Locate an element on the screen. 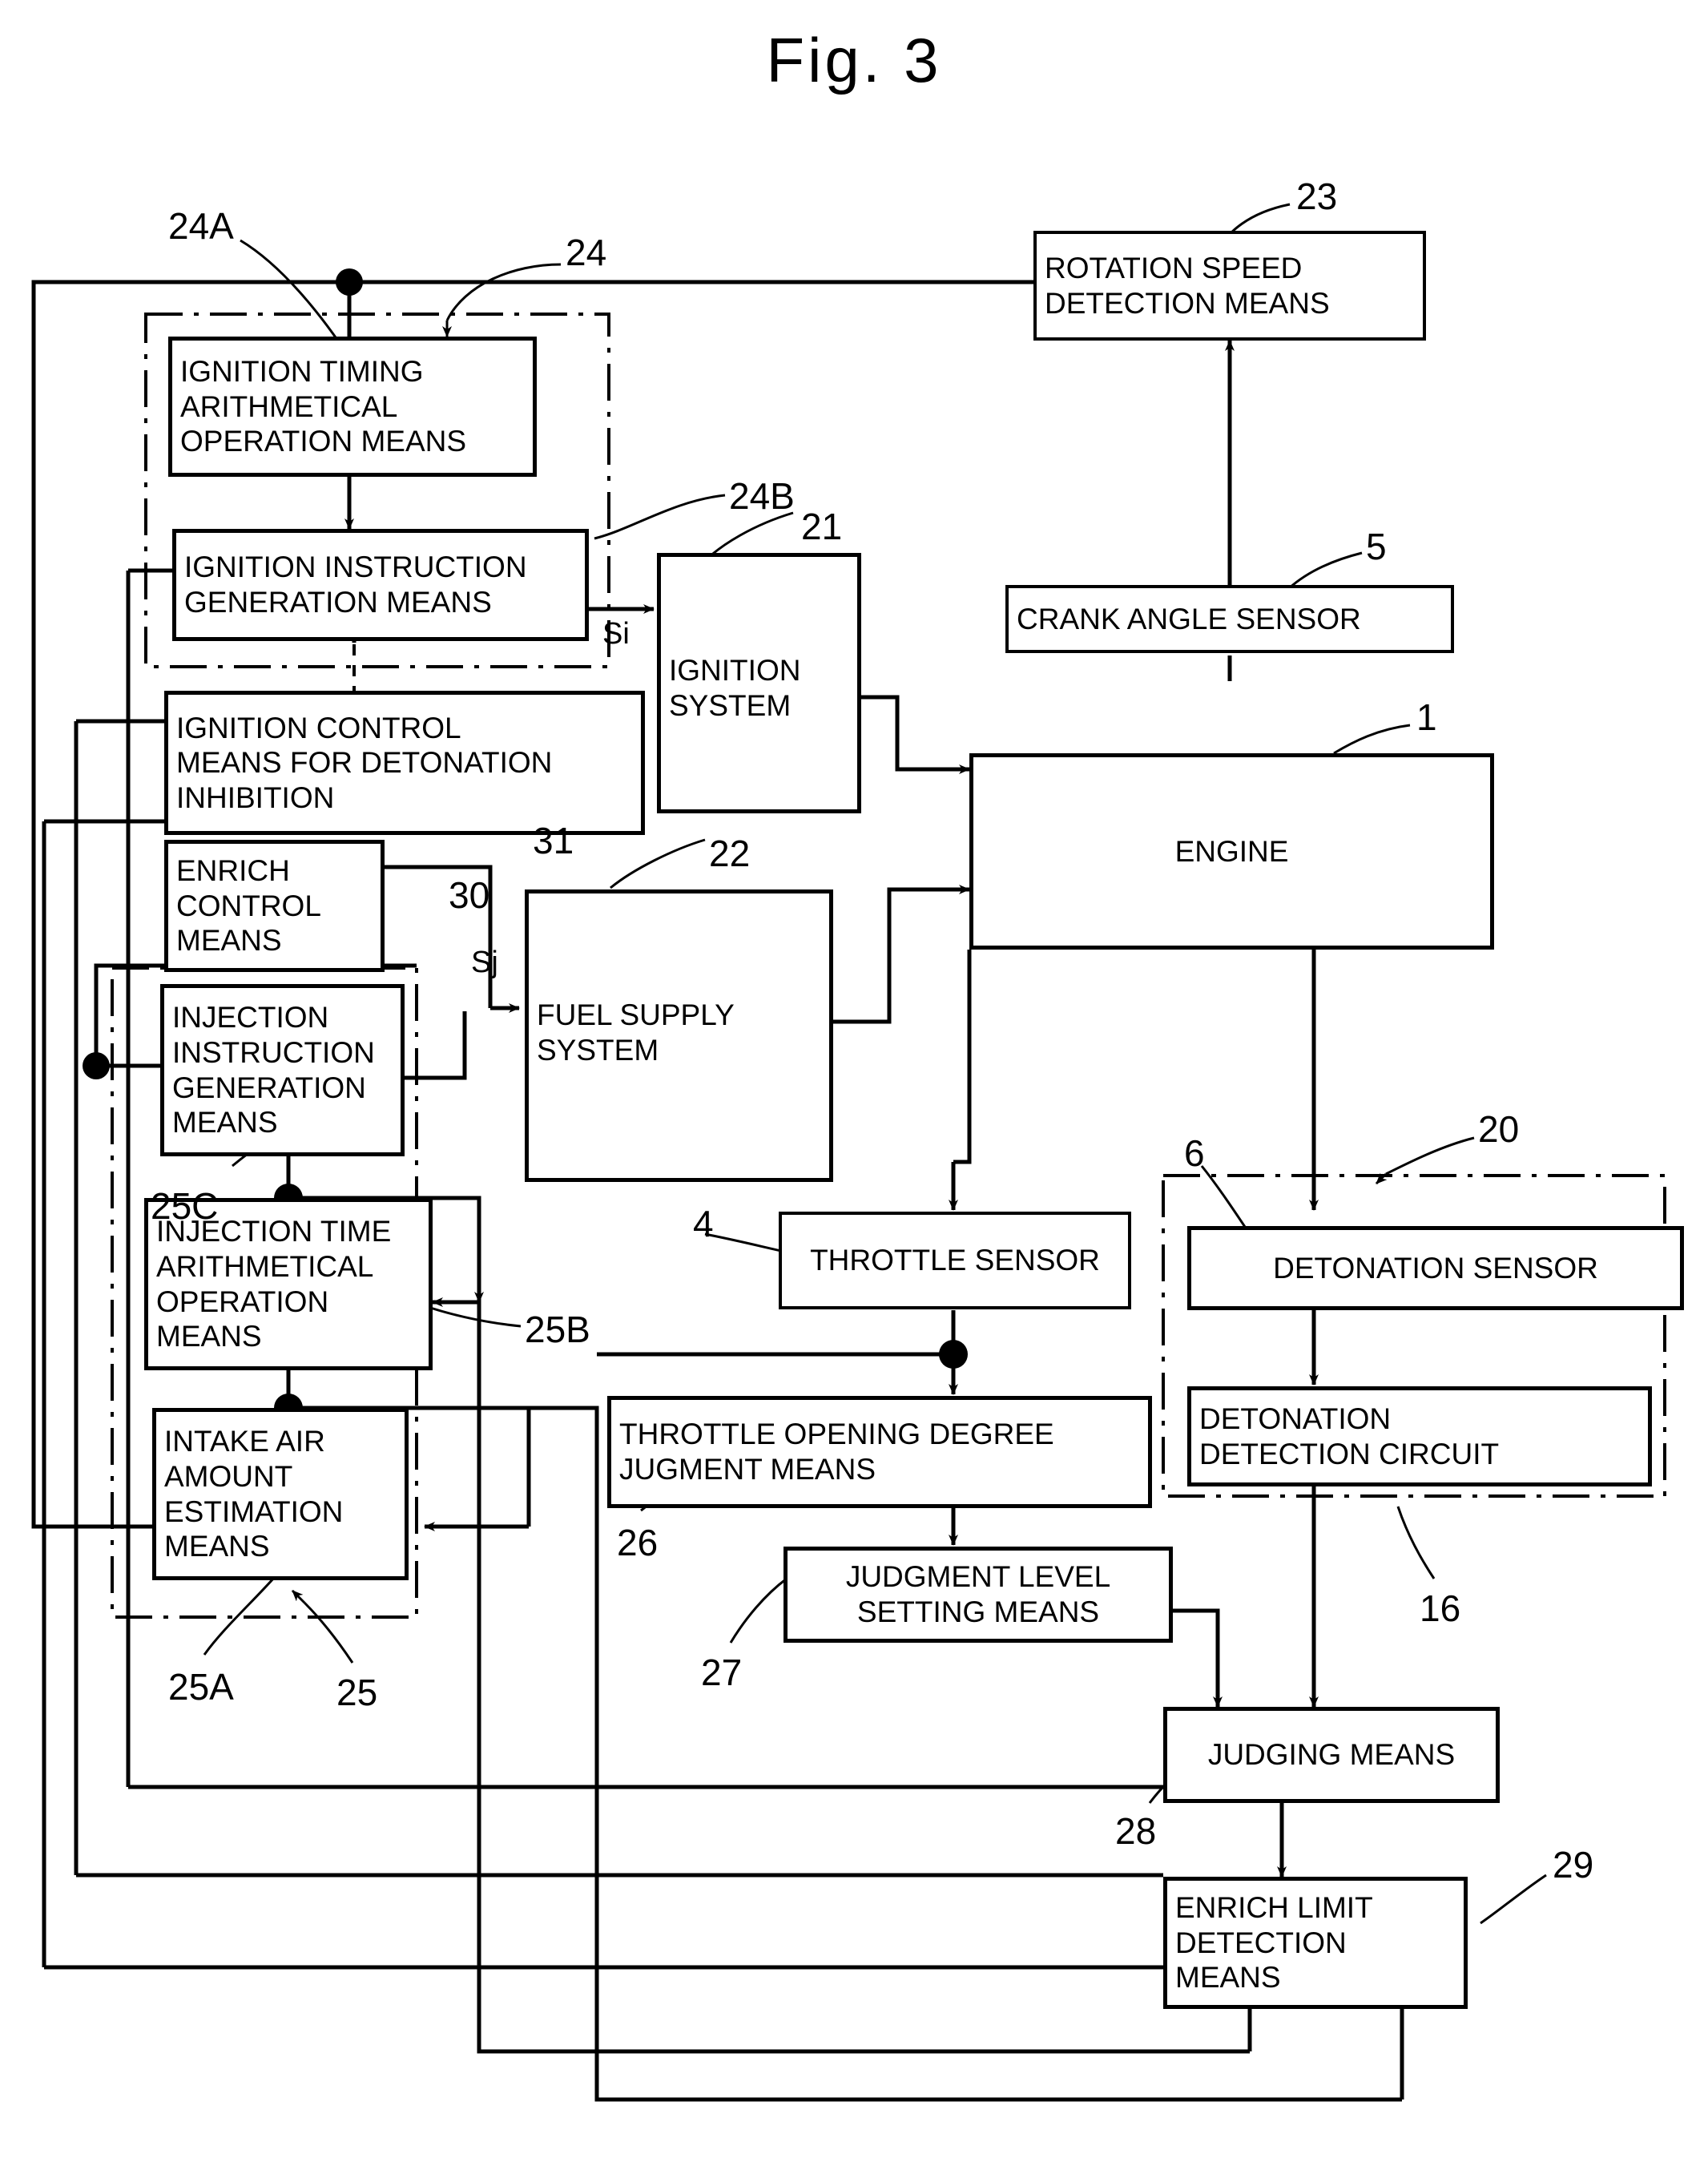  ref-25C: 25C is located at coordinates (185, 1206).